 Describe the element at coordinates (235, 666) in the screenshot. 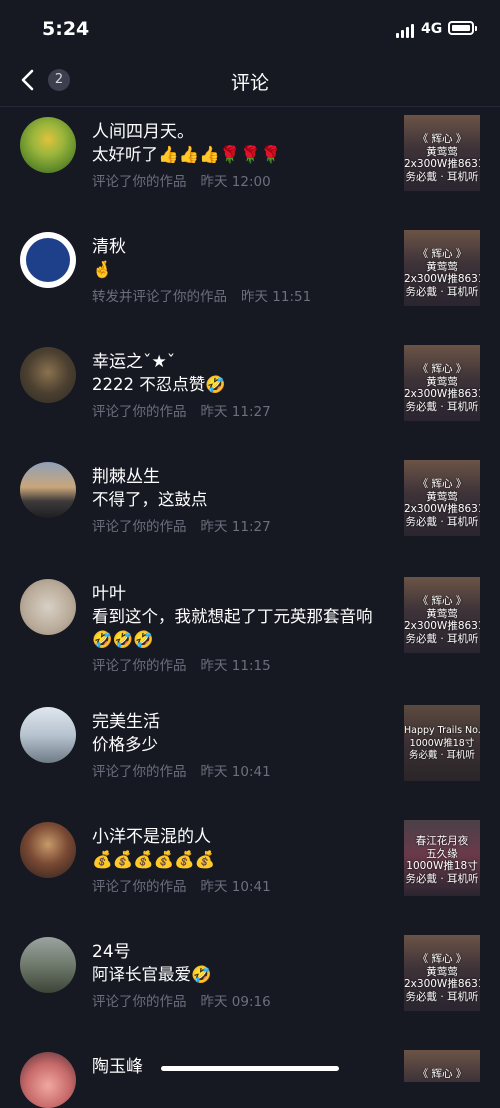

I see `comment-time: 昨天 11:15` at that location.